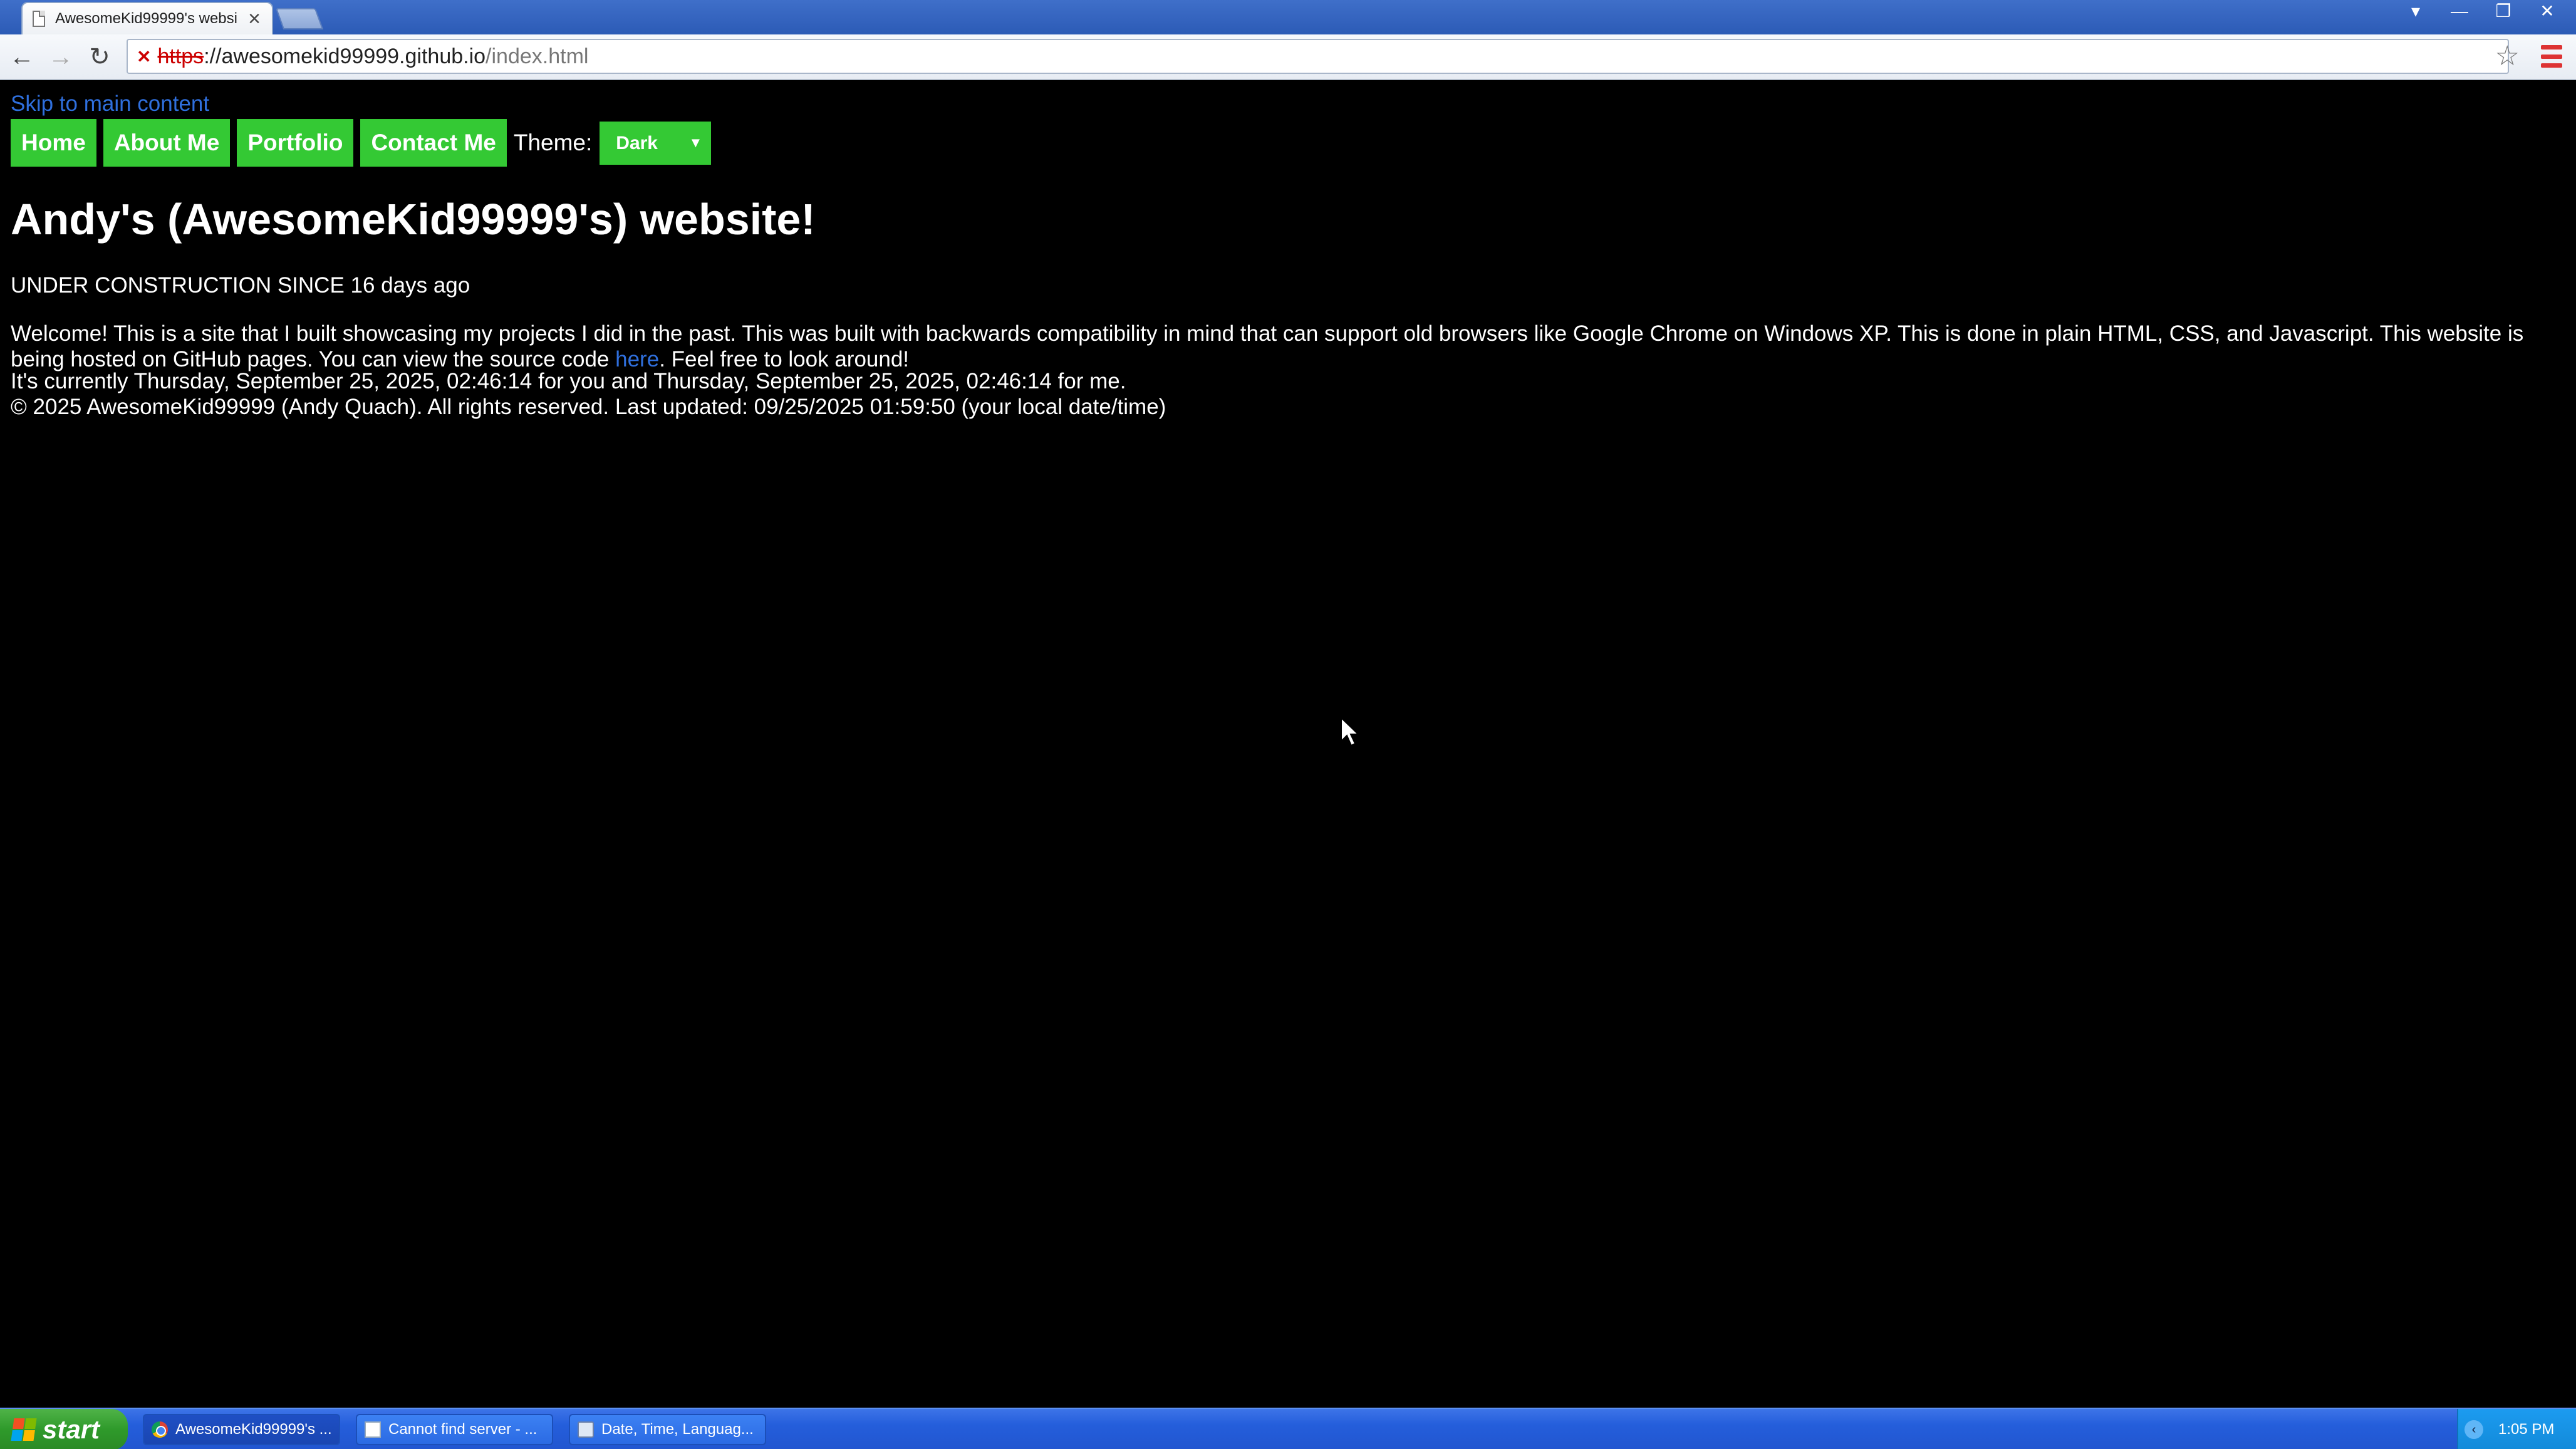 This screenshot has height=1449, width=2576. What do you see at coordinates (1350, 731) in the screenshot?
I see `mouse-cursor-icon` at bounding box center [1350, 731].